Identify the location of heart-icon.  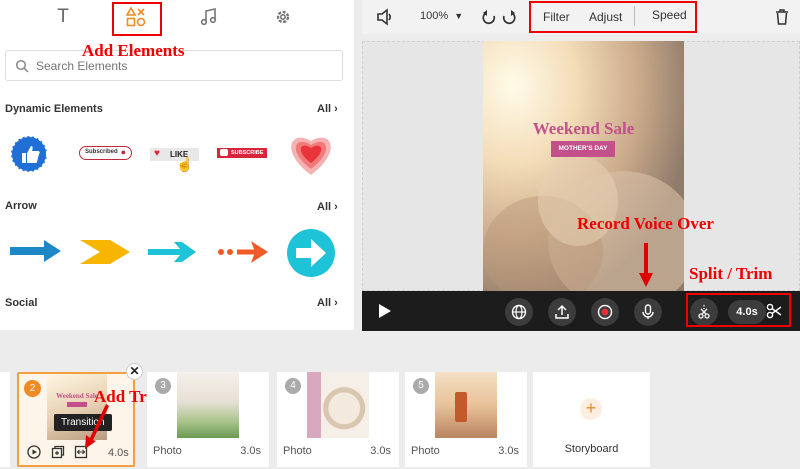
(311, 156).